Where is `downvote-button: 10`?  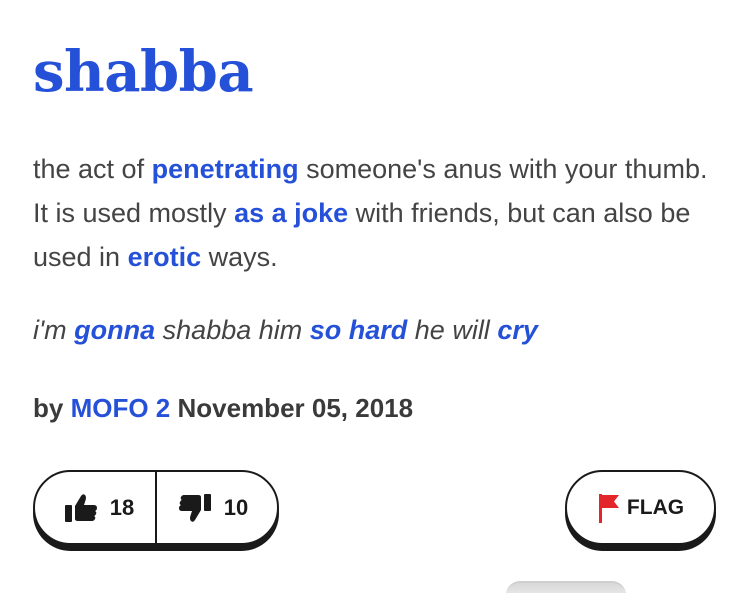
downvote-button: 10 is located at coordinates (217, 507).